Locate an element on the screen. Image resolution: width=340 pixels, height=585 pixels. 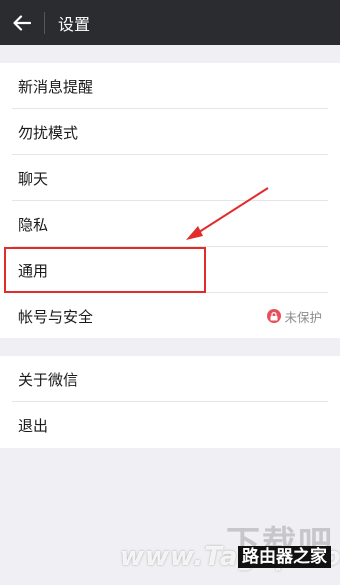
watermark-badge: 路由器之家 is located at coordinates (284, 557).